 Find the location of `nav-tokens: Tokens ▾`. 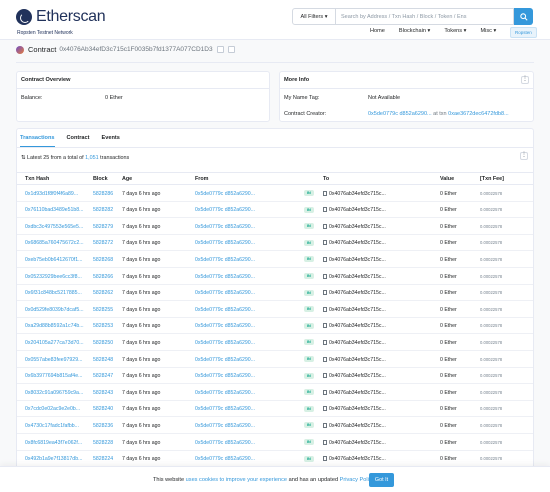

nav-tokens: Tokens ▾ is located at coordinates (455, 31).